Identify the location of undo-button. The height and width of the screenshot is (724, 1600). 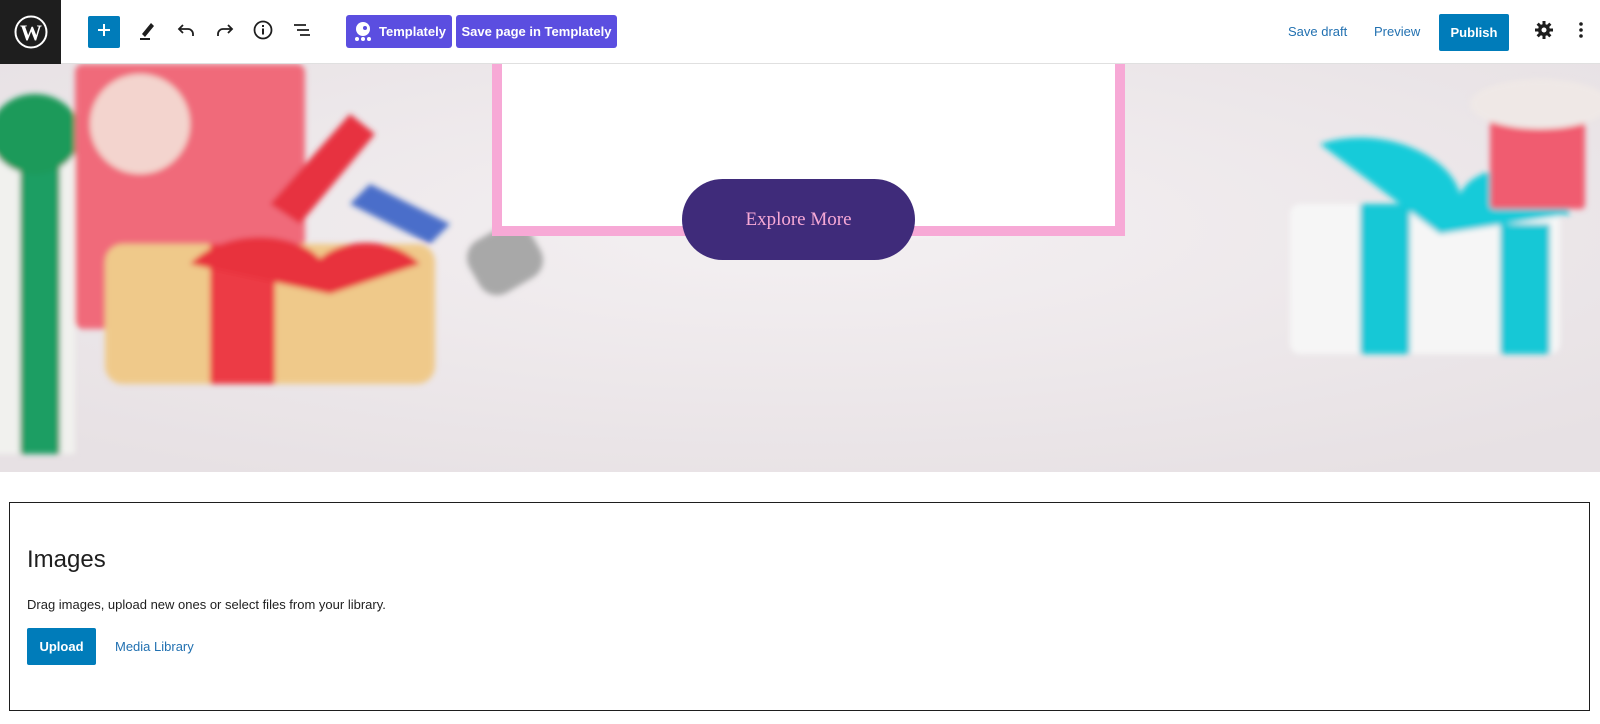
(186, 32).